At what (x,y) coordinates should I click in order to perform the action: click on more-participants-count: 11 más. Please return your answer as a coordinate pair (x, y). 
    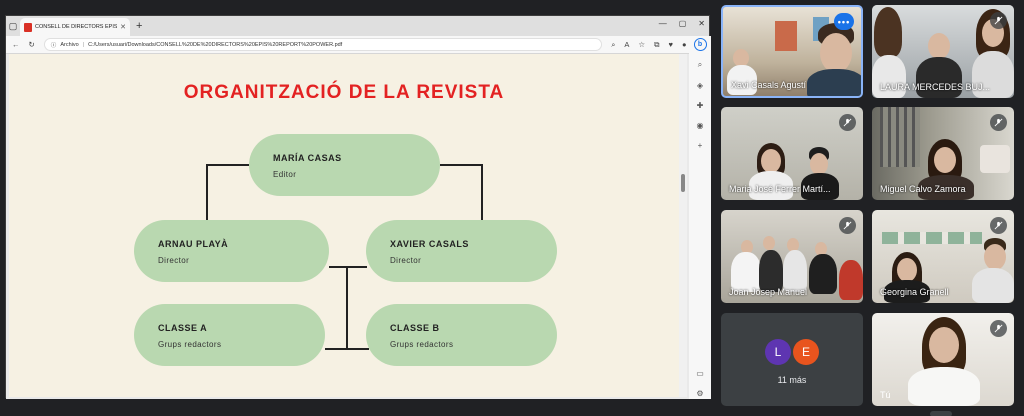
    Looking at the image, I should click on (792, 380).